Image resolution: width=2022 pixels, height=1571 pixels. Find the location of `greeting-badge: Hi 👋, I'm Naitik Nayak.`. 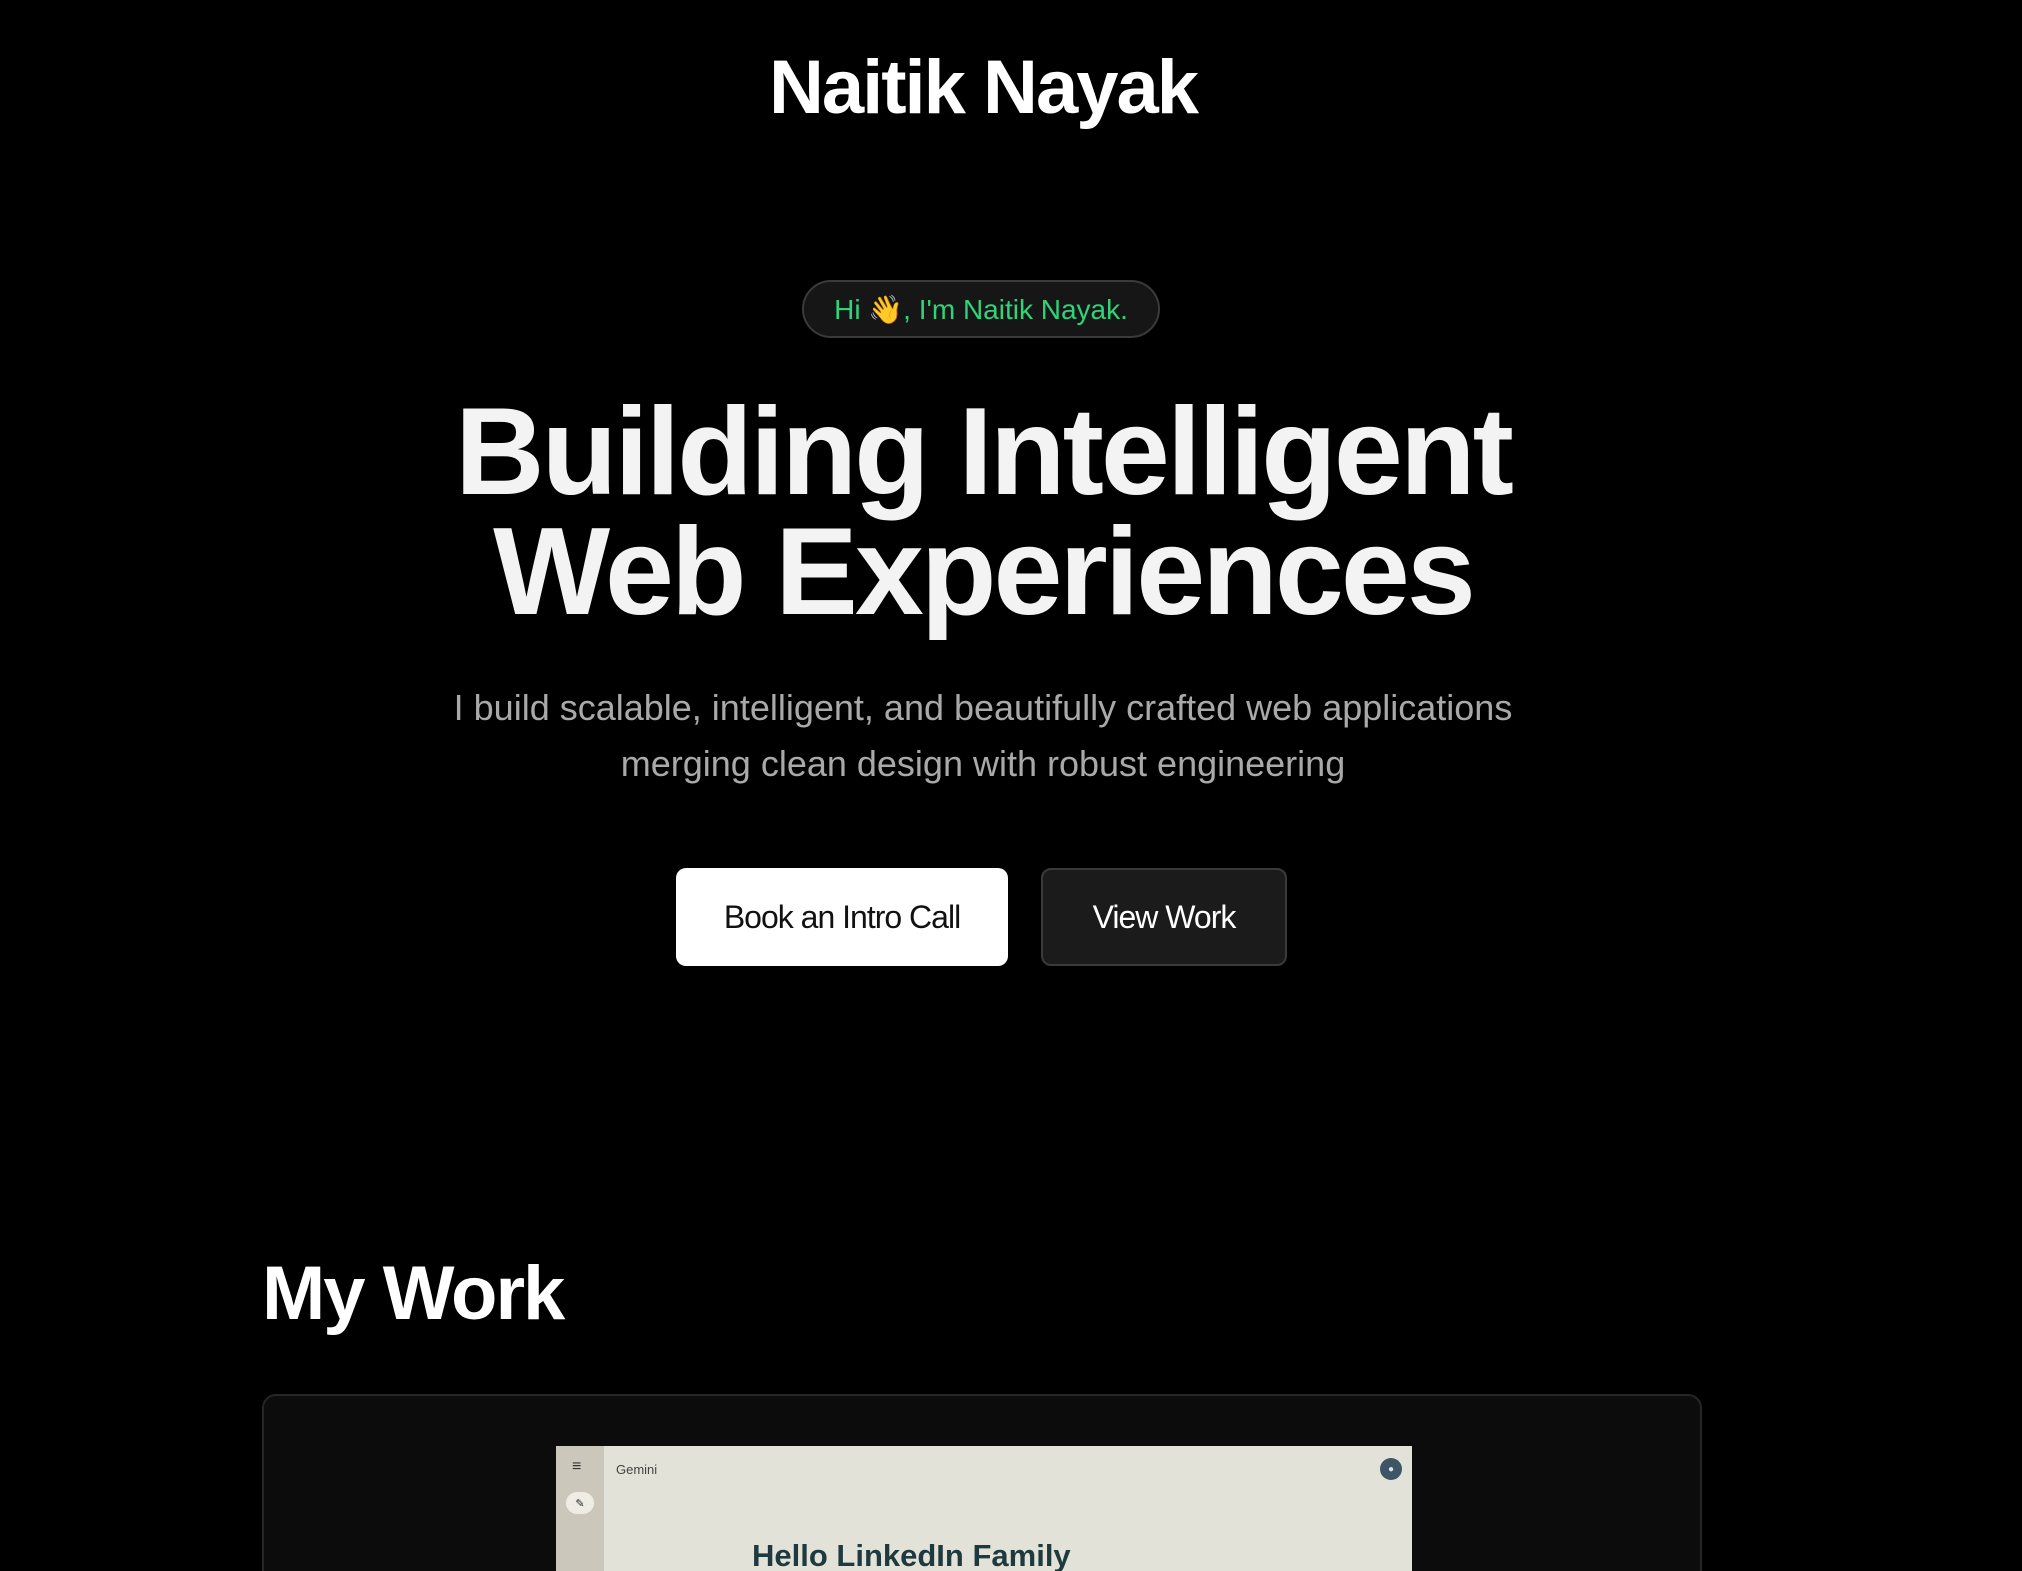

greeting-badge: Hi 👋, I'm Naitik Nayak. is located at coordinates (981, 309).